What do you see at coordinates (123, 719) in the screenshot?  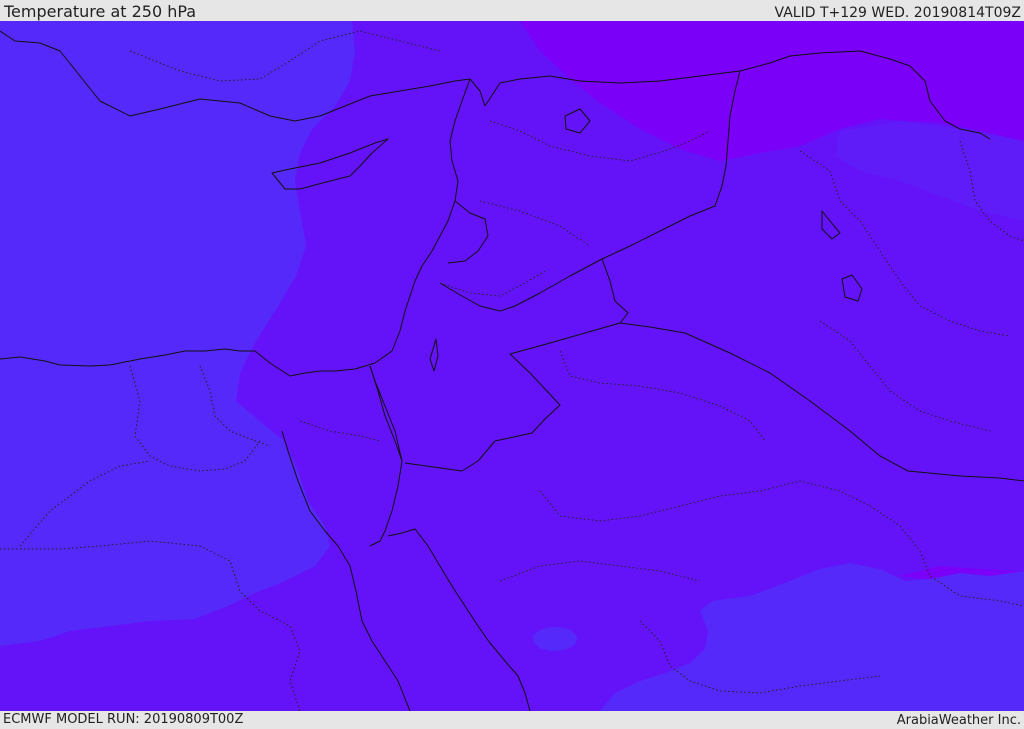 I see `model-run-label: ECMWF MODEL RUN: 20190809T00Z` at bounding box center [123, 719].